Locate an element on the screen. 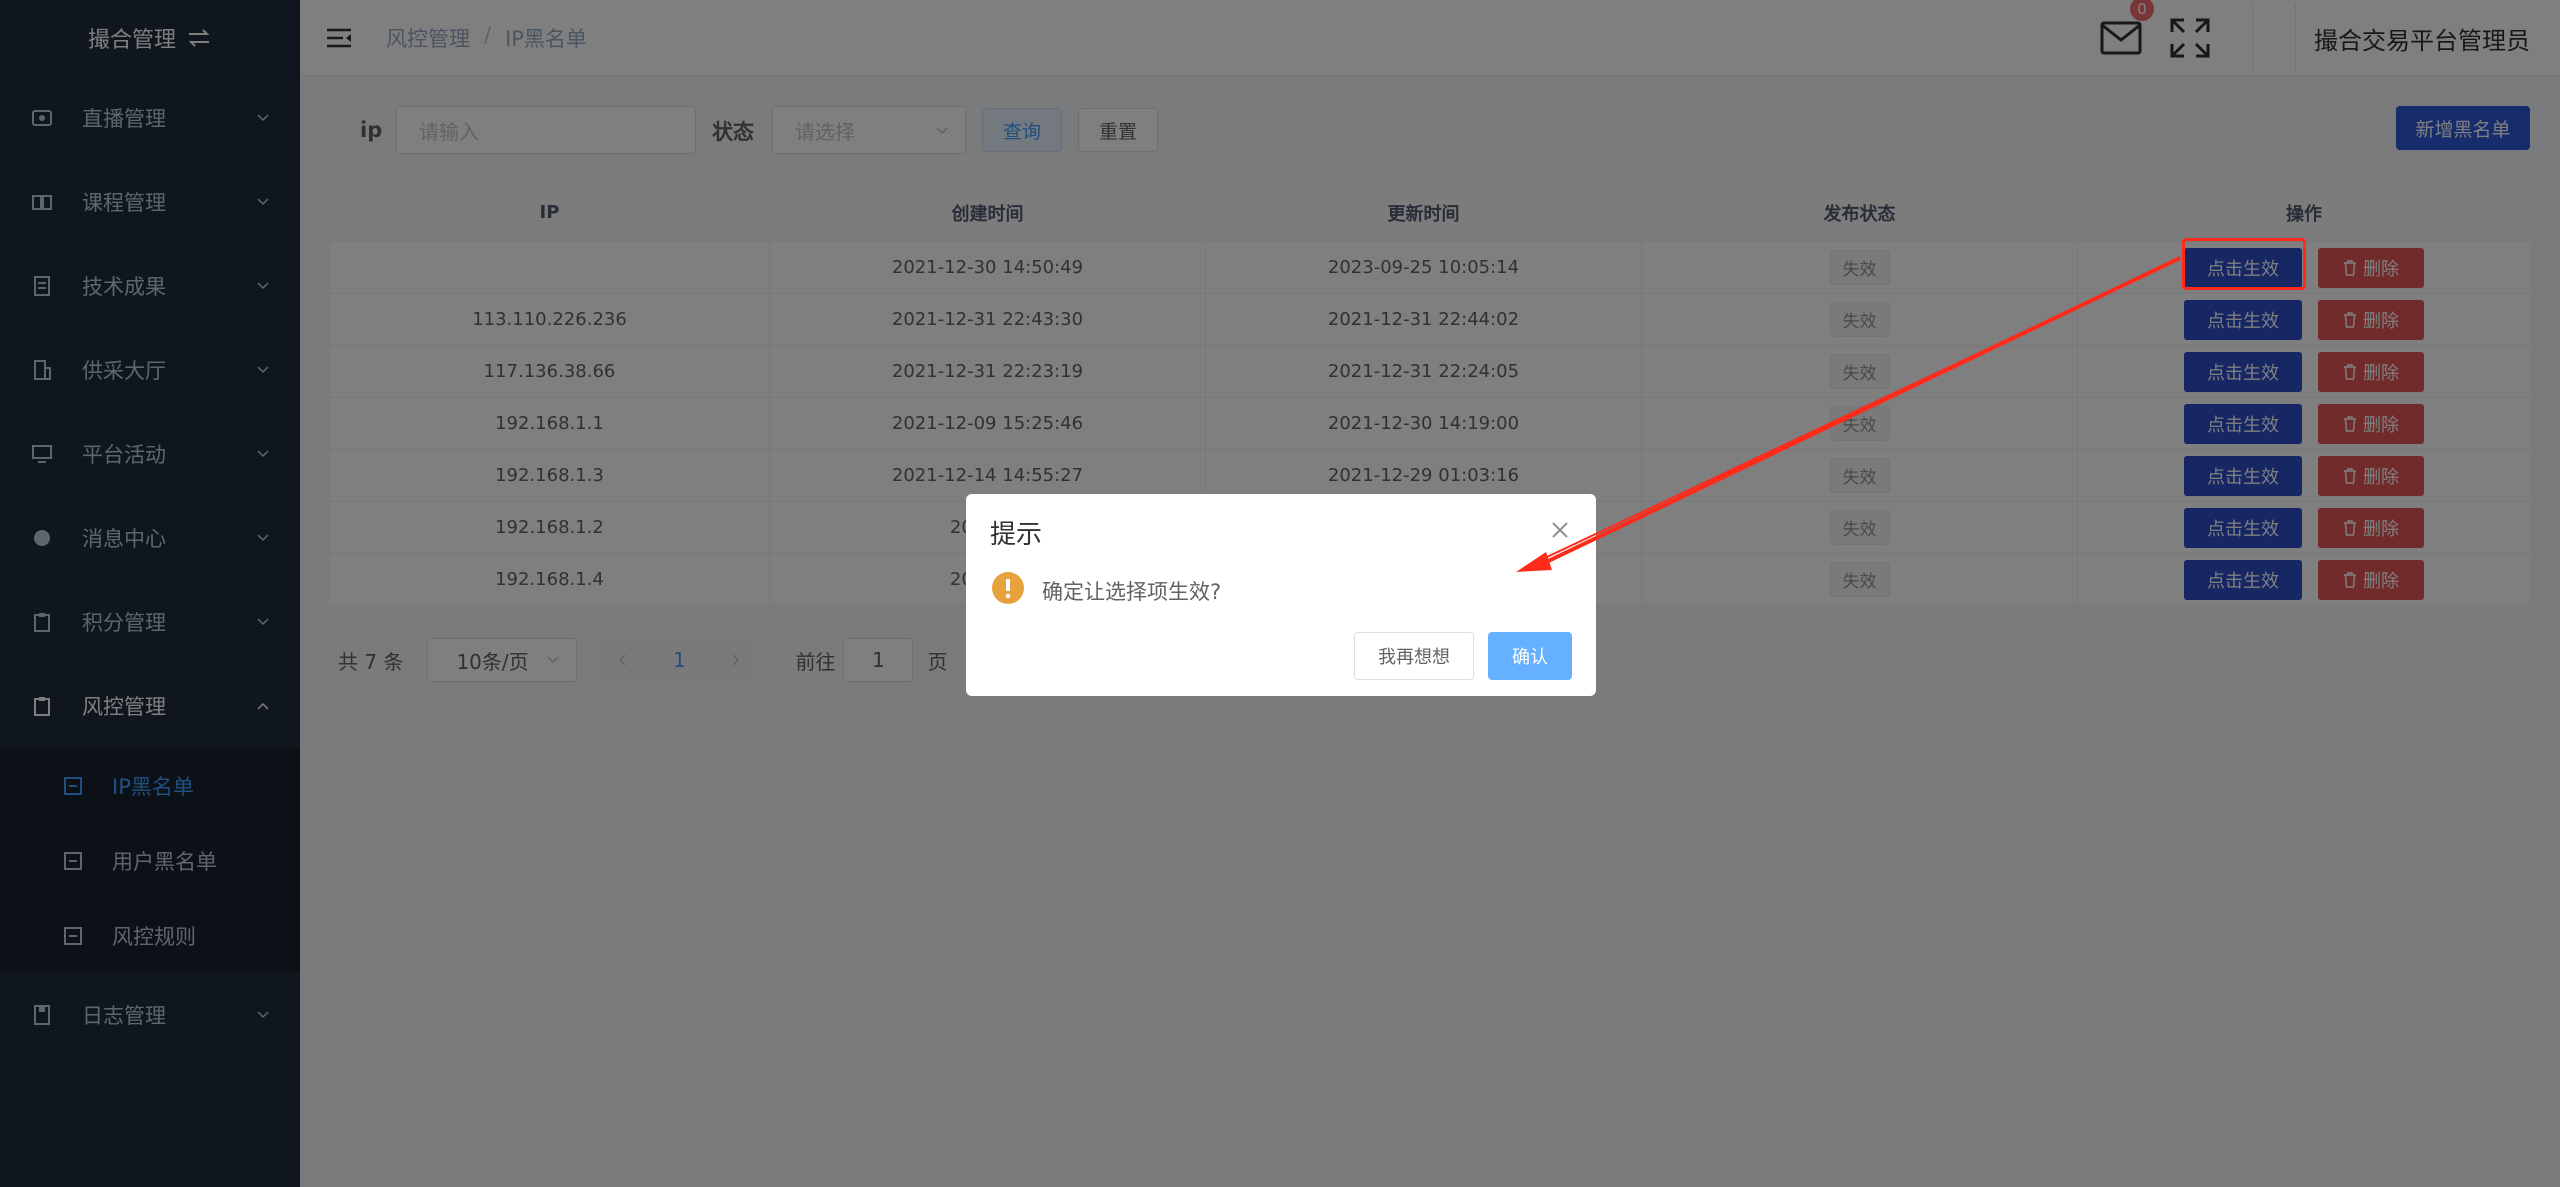 The width and height of the screenshot is (2560, 1187). dialog-confirm-button: 确认 is located at coordinates (1530, 656).